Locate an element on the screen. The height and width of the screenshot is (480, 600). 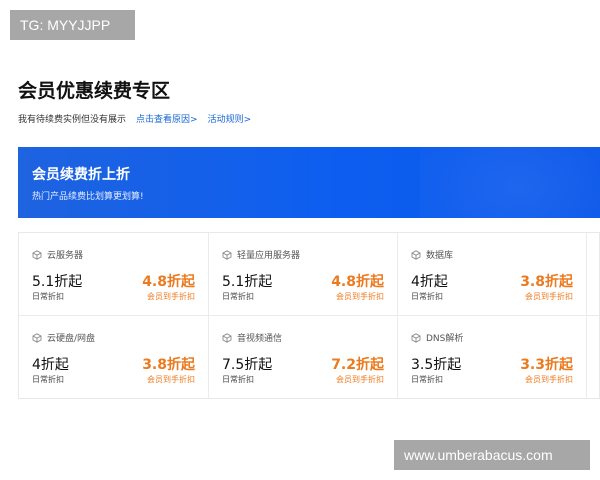
product-card-dns: DNS解析 3.5折起 日常折扣 3.3折起 会员到手折扣 is located at coordinates (492, 357).